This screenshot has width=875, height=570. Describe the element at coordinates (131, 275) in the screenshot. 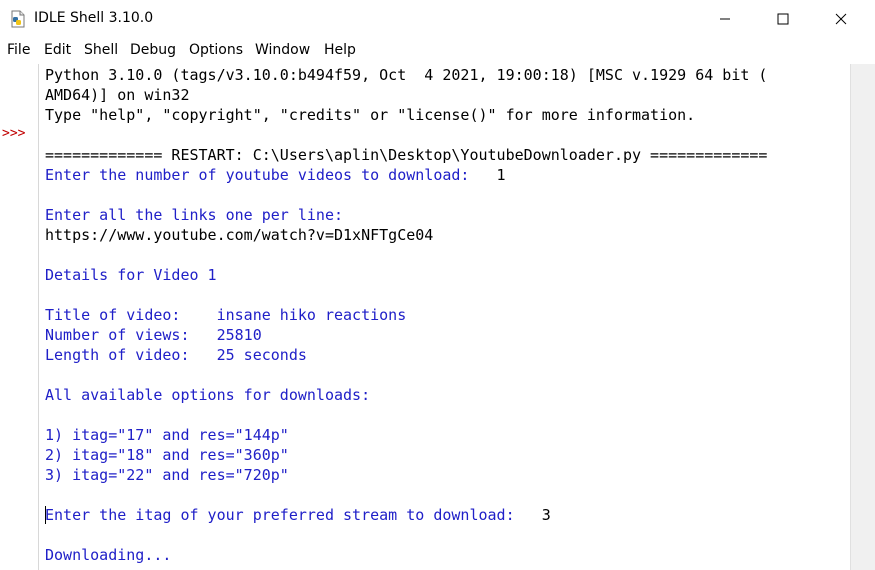

I see `details-heading: Details for Video 1` at that location.